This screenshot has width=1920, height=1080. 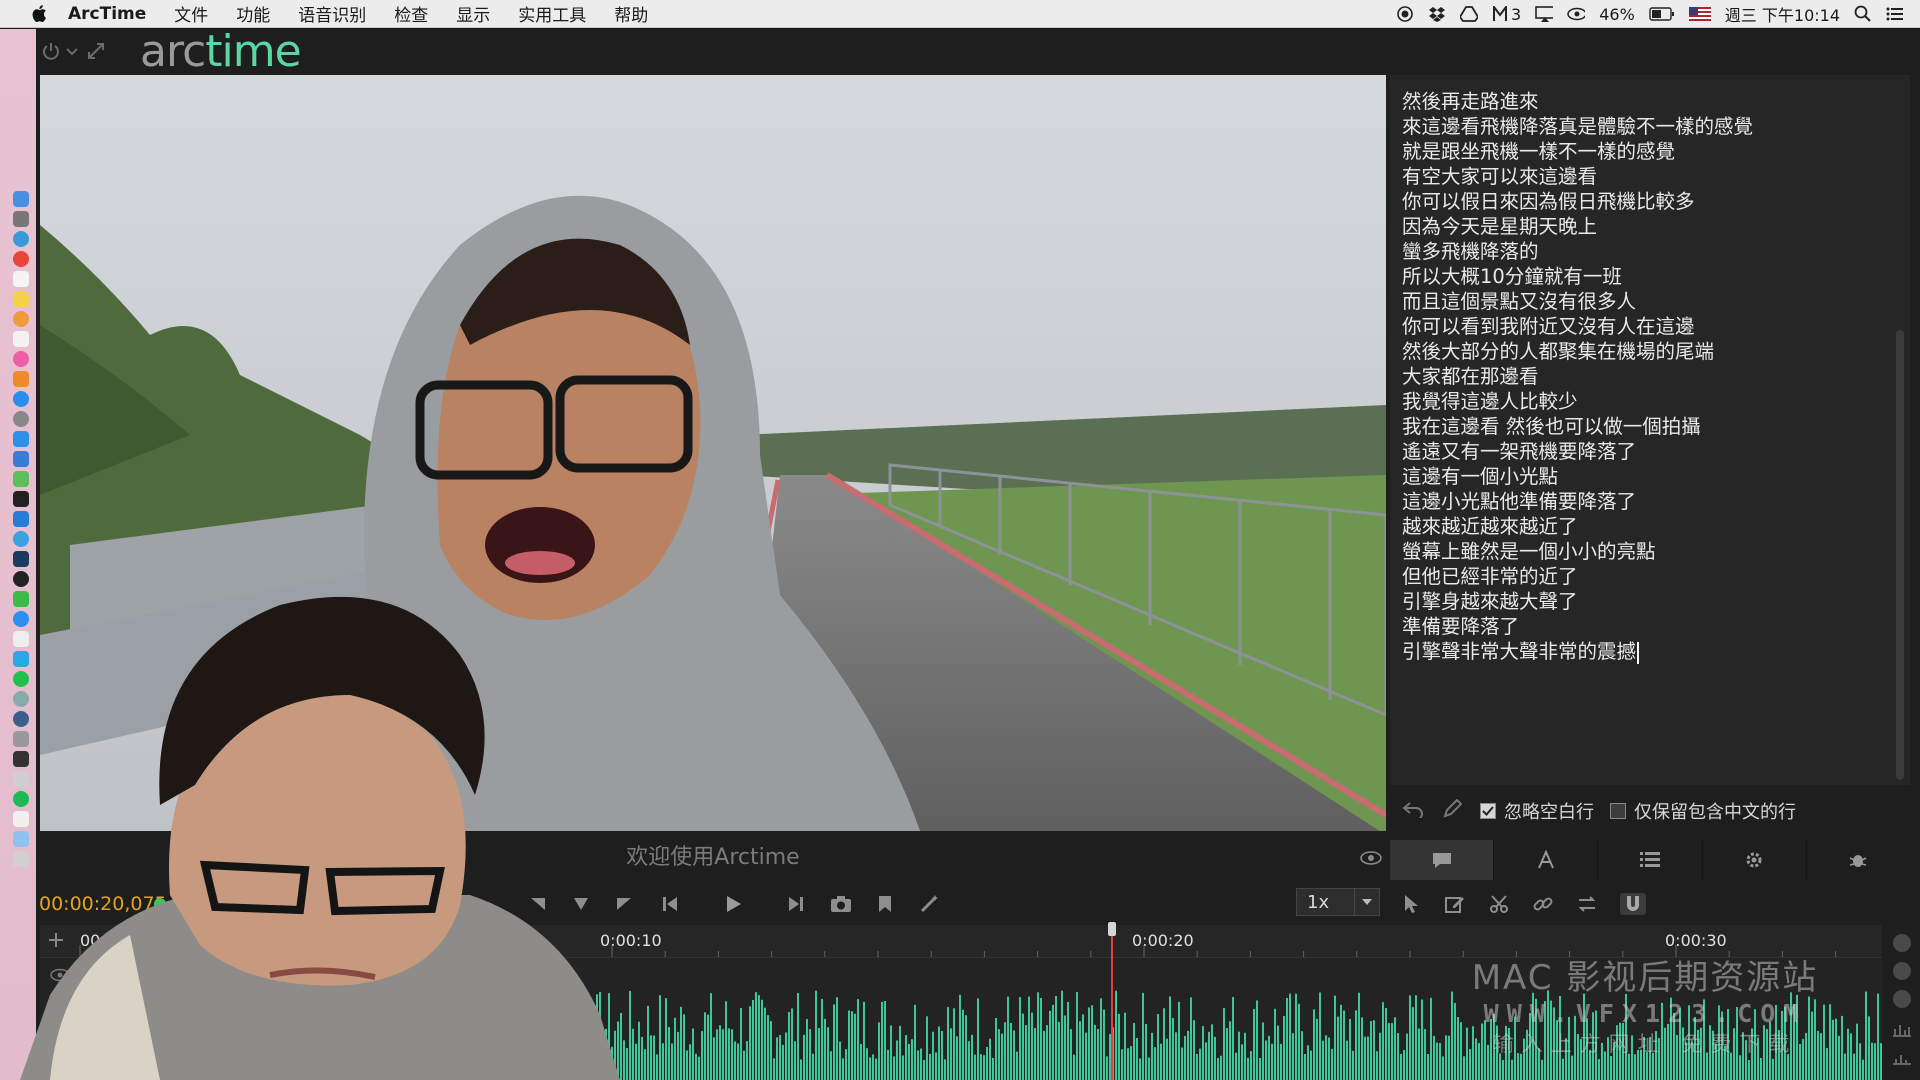 I want to click on eye-monitor-icon, so click(x=1576, y=14).